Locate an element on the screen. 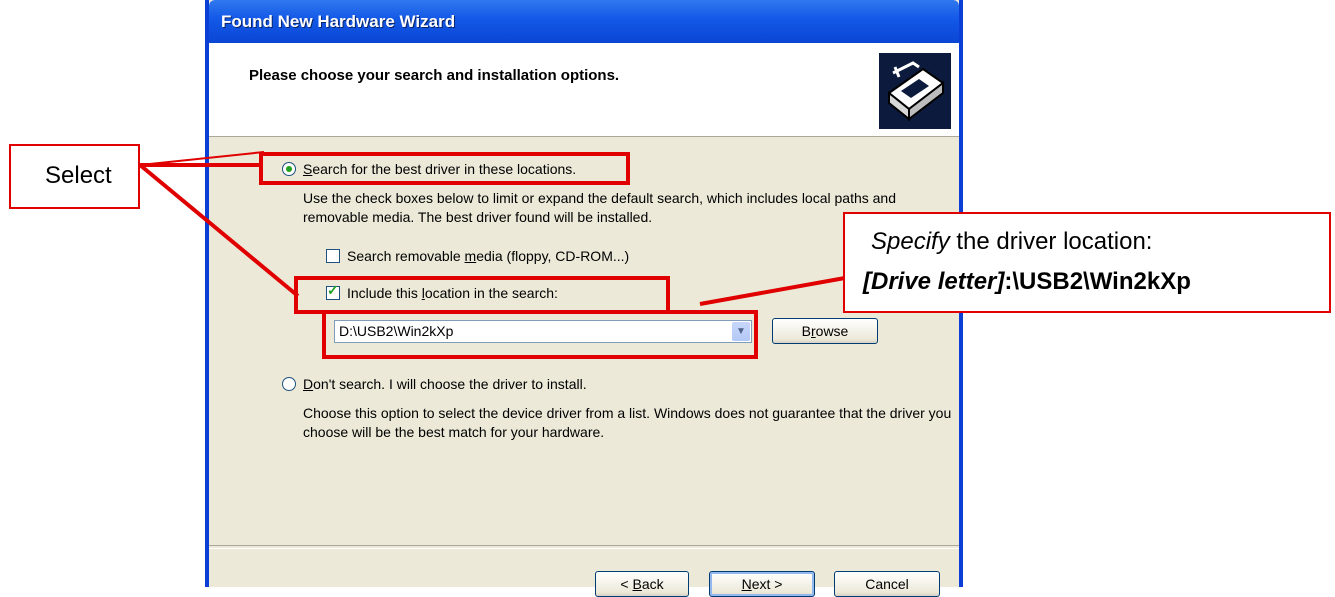  window-title: Found New Hardware Wizard is located at coordinates (338, 21).